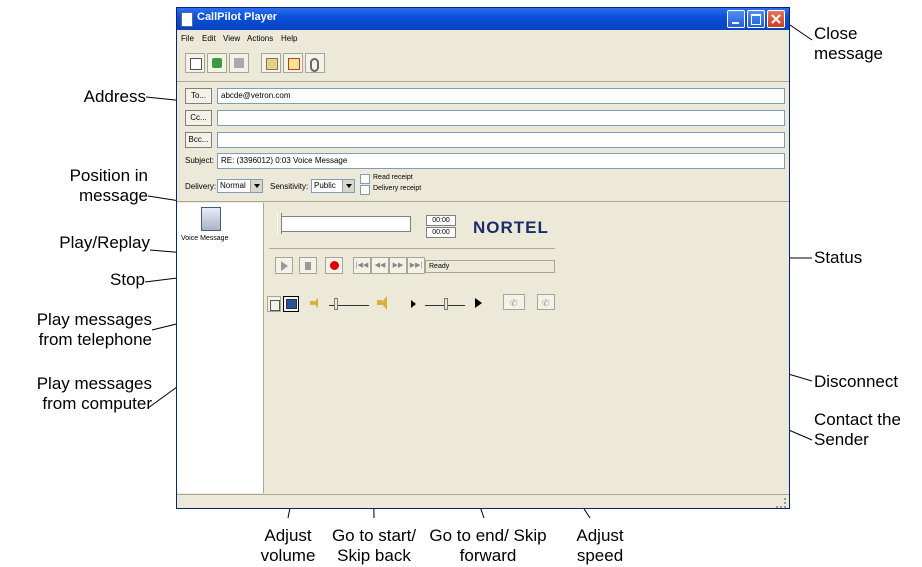 The image size is (922, 567). I want to click on sensitivity-value: Public, so click(325, 185).